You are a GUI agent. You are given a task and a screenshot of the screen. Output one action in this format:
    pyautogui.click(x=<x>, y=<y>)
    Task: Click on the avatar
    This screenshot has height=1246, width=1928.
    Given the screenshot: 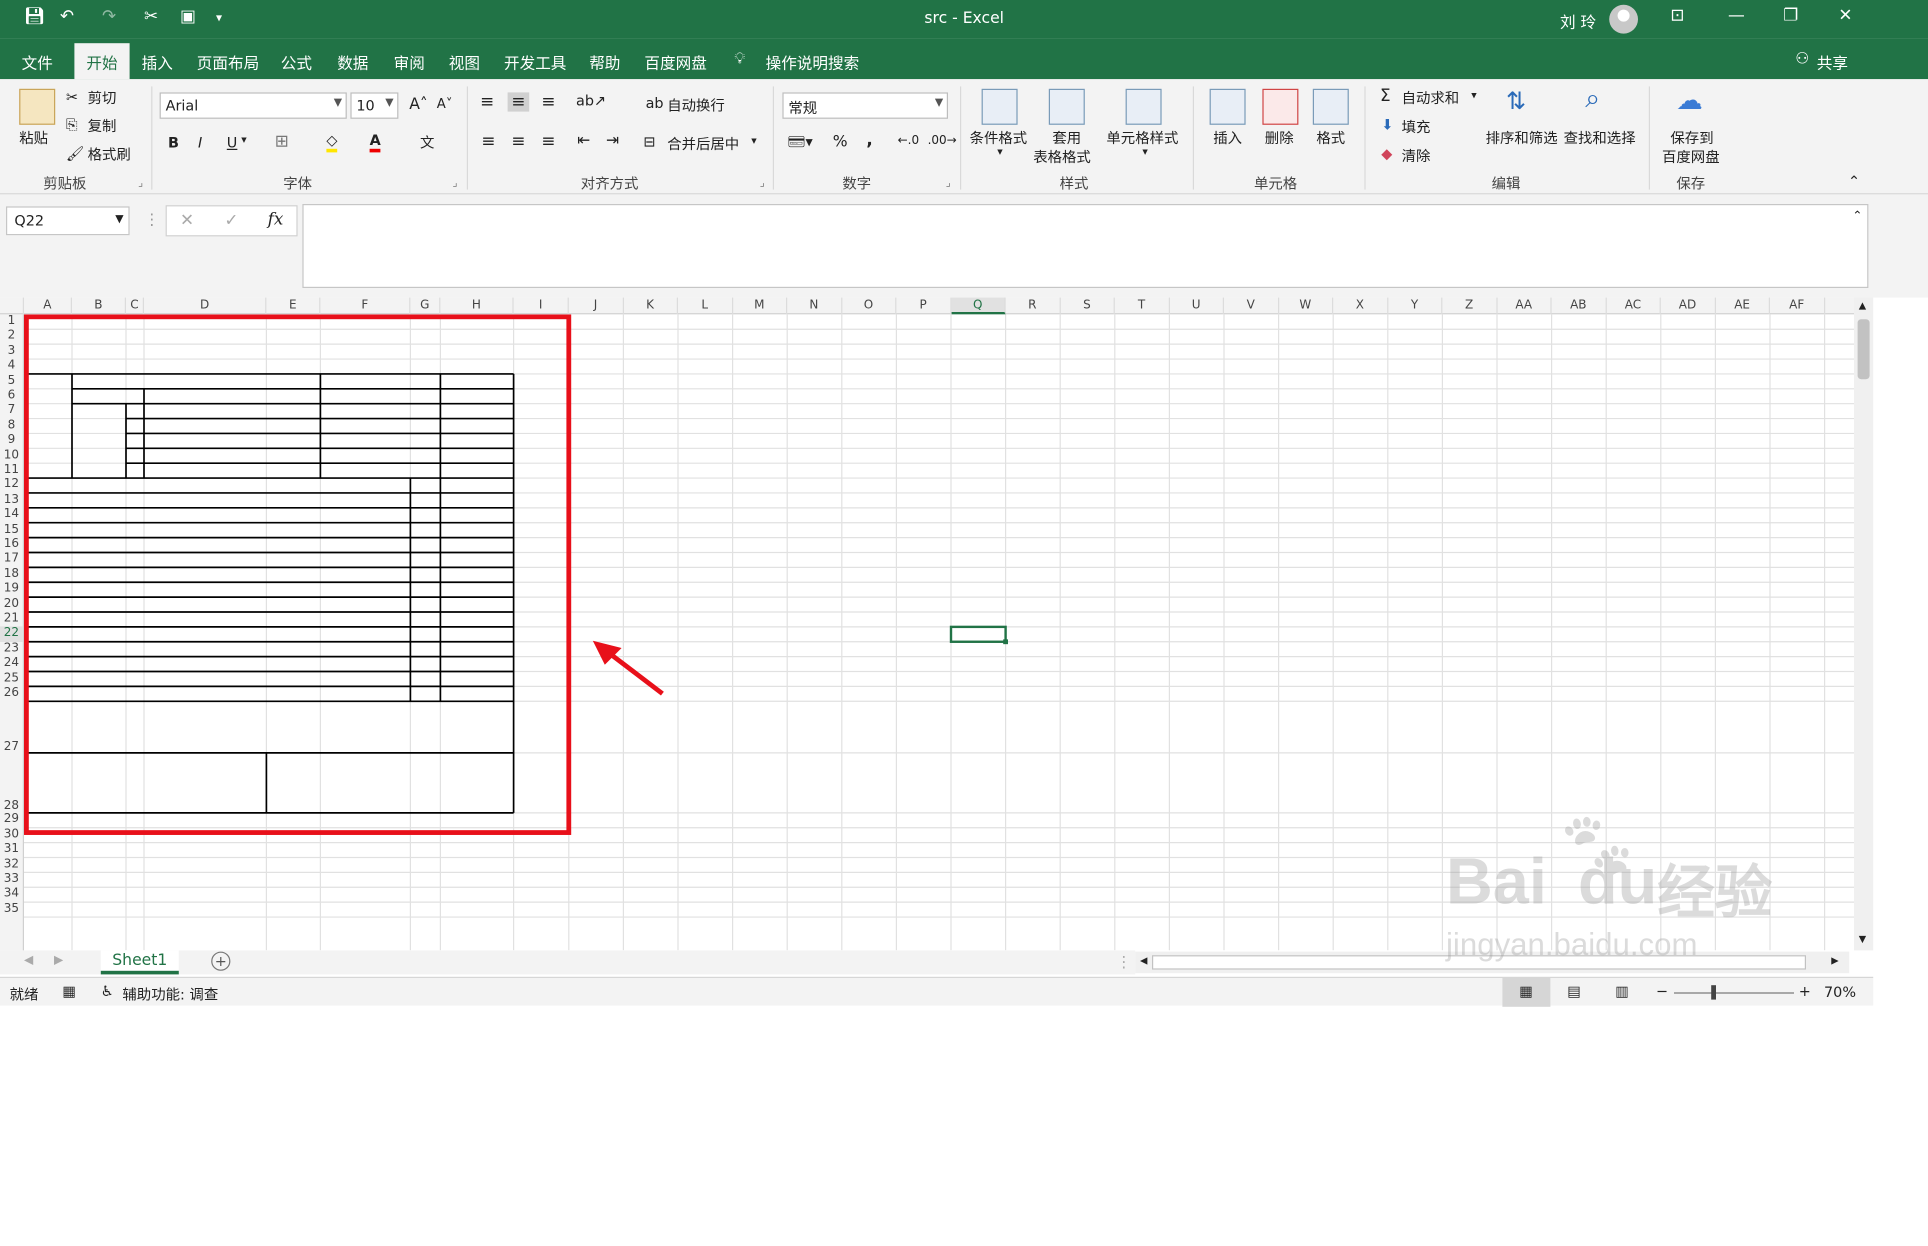 What is the action you would take?
    pyautogui.click(x=1624, y=19)
    